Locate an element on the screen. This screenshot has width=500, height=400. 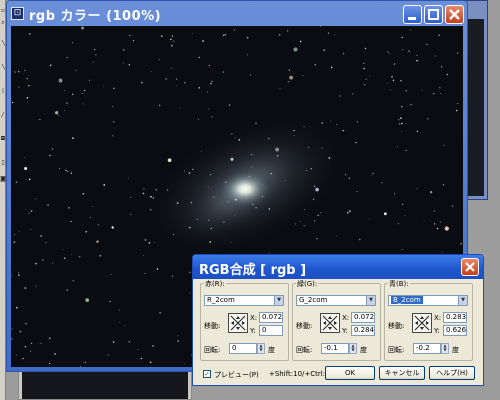
blue-rotate-spinner: ▲ ▼ is located at coordinates (445, 348).